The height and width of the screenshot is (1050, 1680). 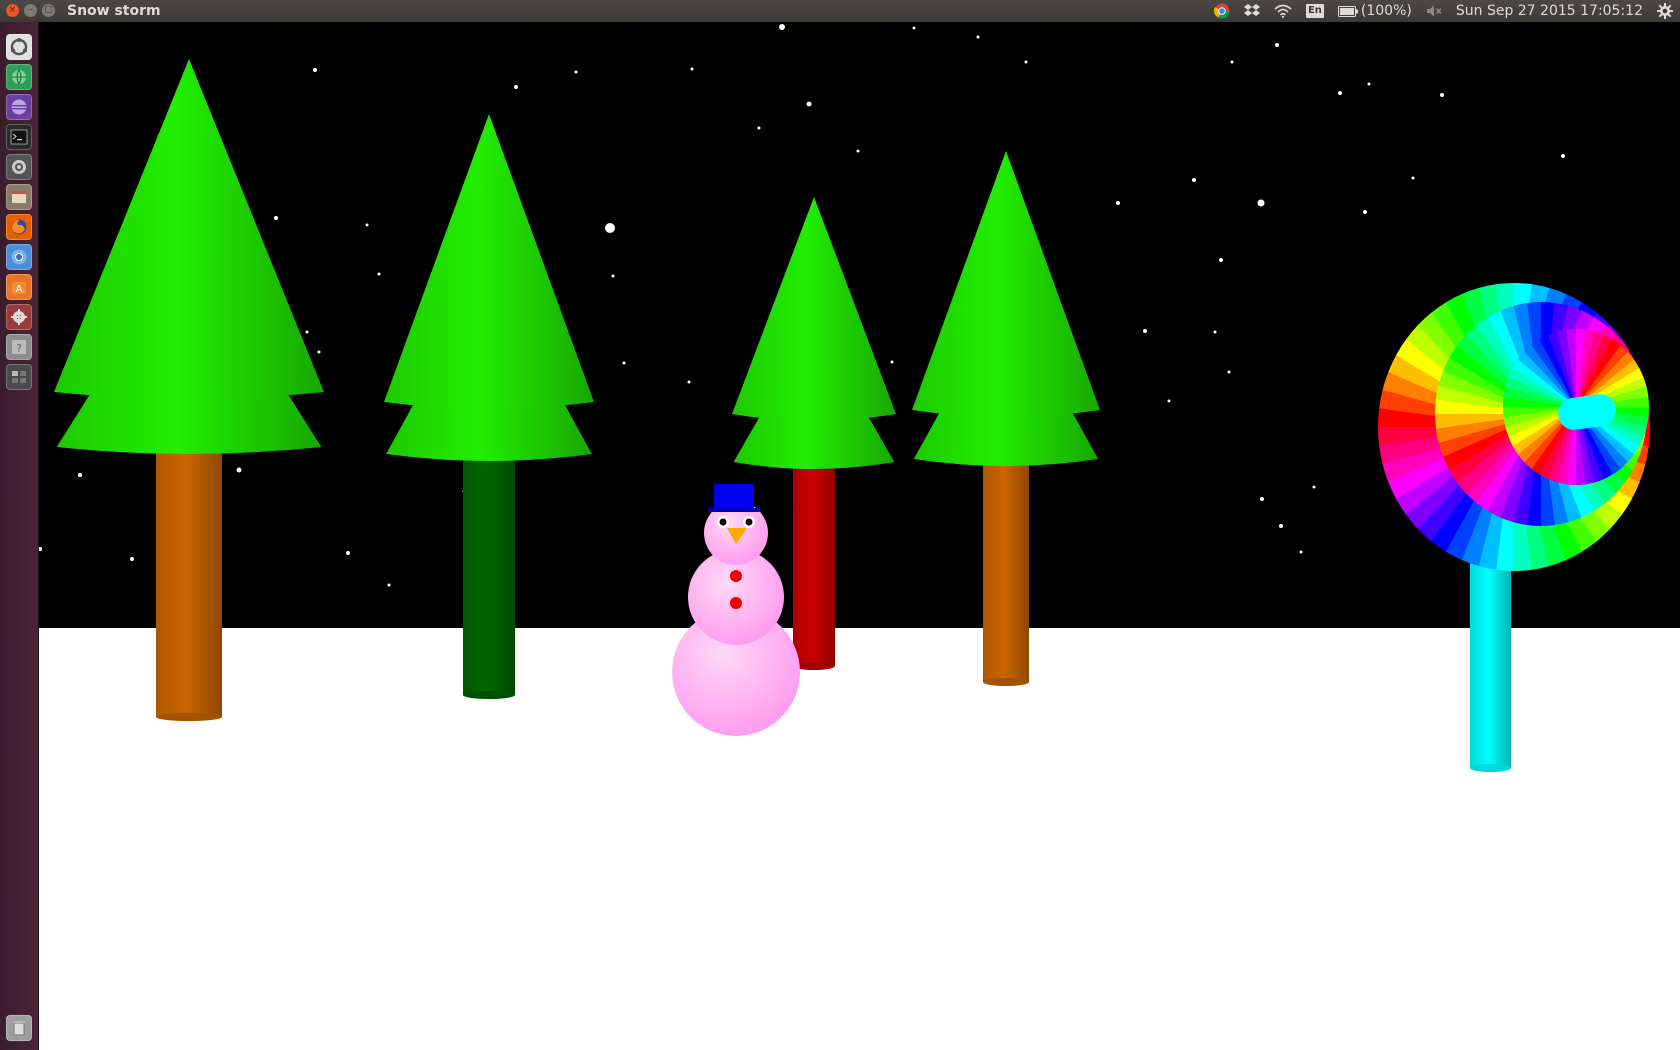 I want to click on system-gear-icon, so click(x=1665, y=11).